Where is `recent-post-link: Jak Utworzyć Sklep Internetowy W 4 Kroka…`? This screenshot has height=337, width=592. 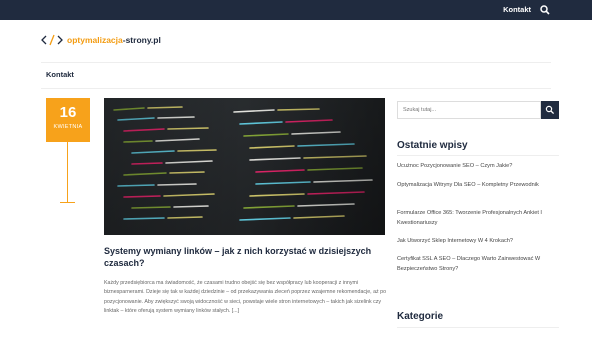 recent-post-link: Jak Utworzyć Sklep Internetowy W 4 Kroka… is located at coordinates (477, 242).